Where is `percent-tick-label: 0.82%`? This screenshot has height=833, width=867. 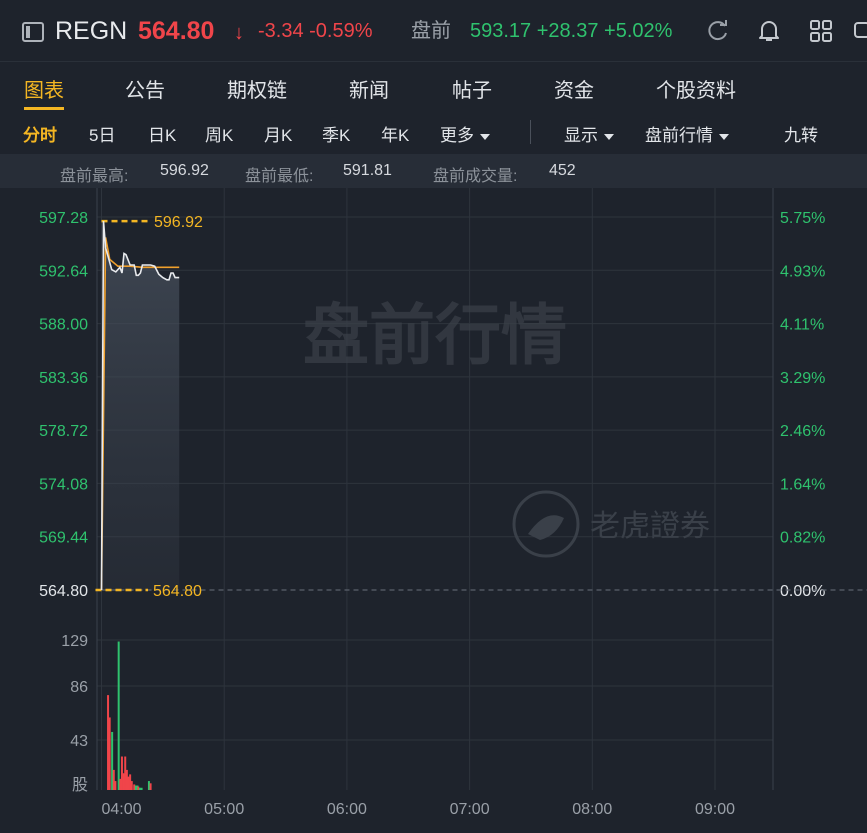
percent-tick-label: 0.82% is located at coordinates (802, 538).